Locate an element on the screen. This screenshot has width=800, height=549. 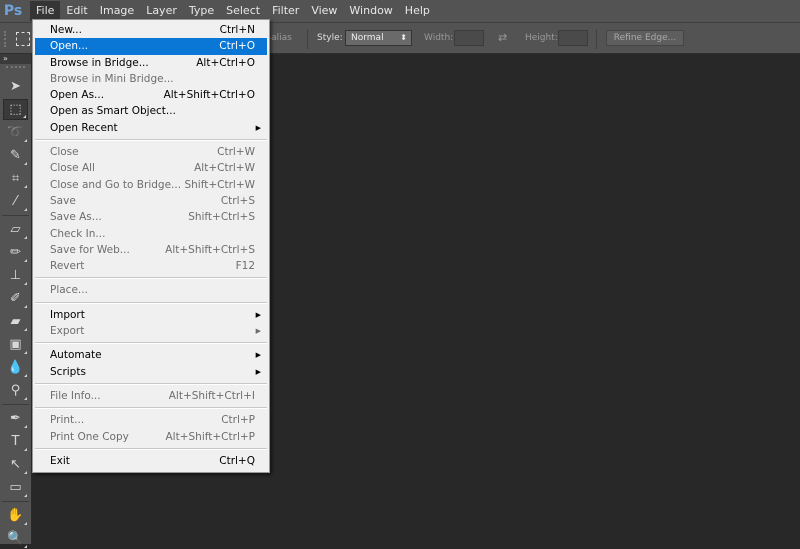
move-tool-icon: ➤ is located at coordinates (15, 86).